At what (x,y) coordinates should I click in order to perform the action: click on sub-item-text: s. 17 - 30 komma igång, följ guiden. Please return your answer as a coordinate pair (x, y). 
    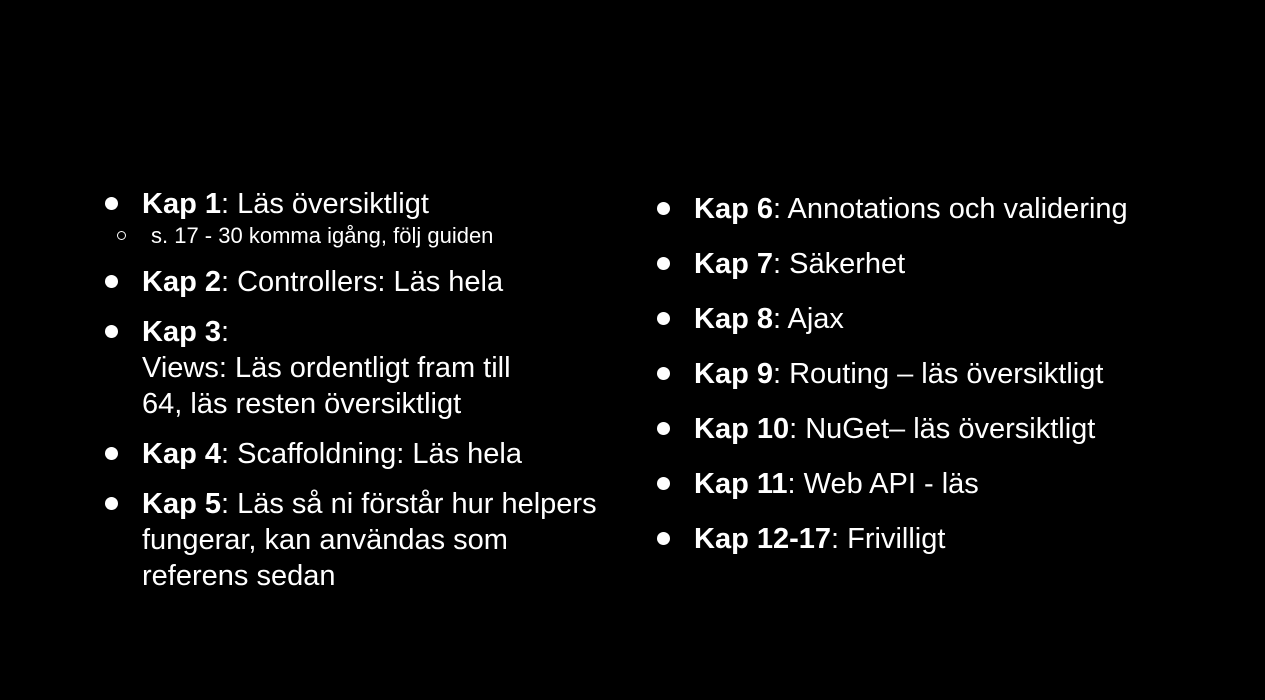
    Looking at the image, I should click on (322, 235).